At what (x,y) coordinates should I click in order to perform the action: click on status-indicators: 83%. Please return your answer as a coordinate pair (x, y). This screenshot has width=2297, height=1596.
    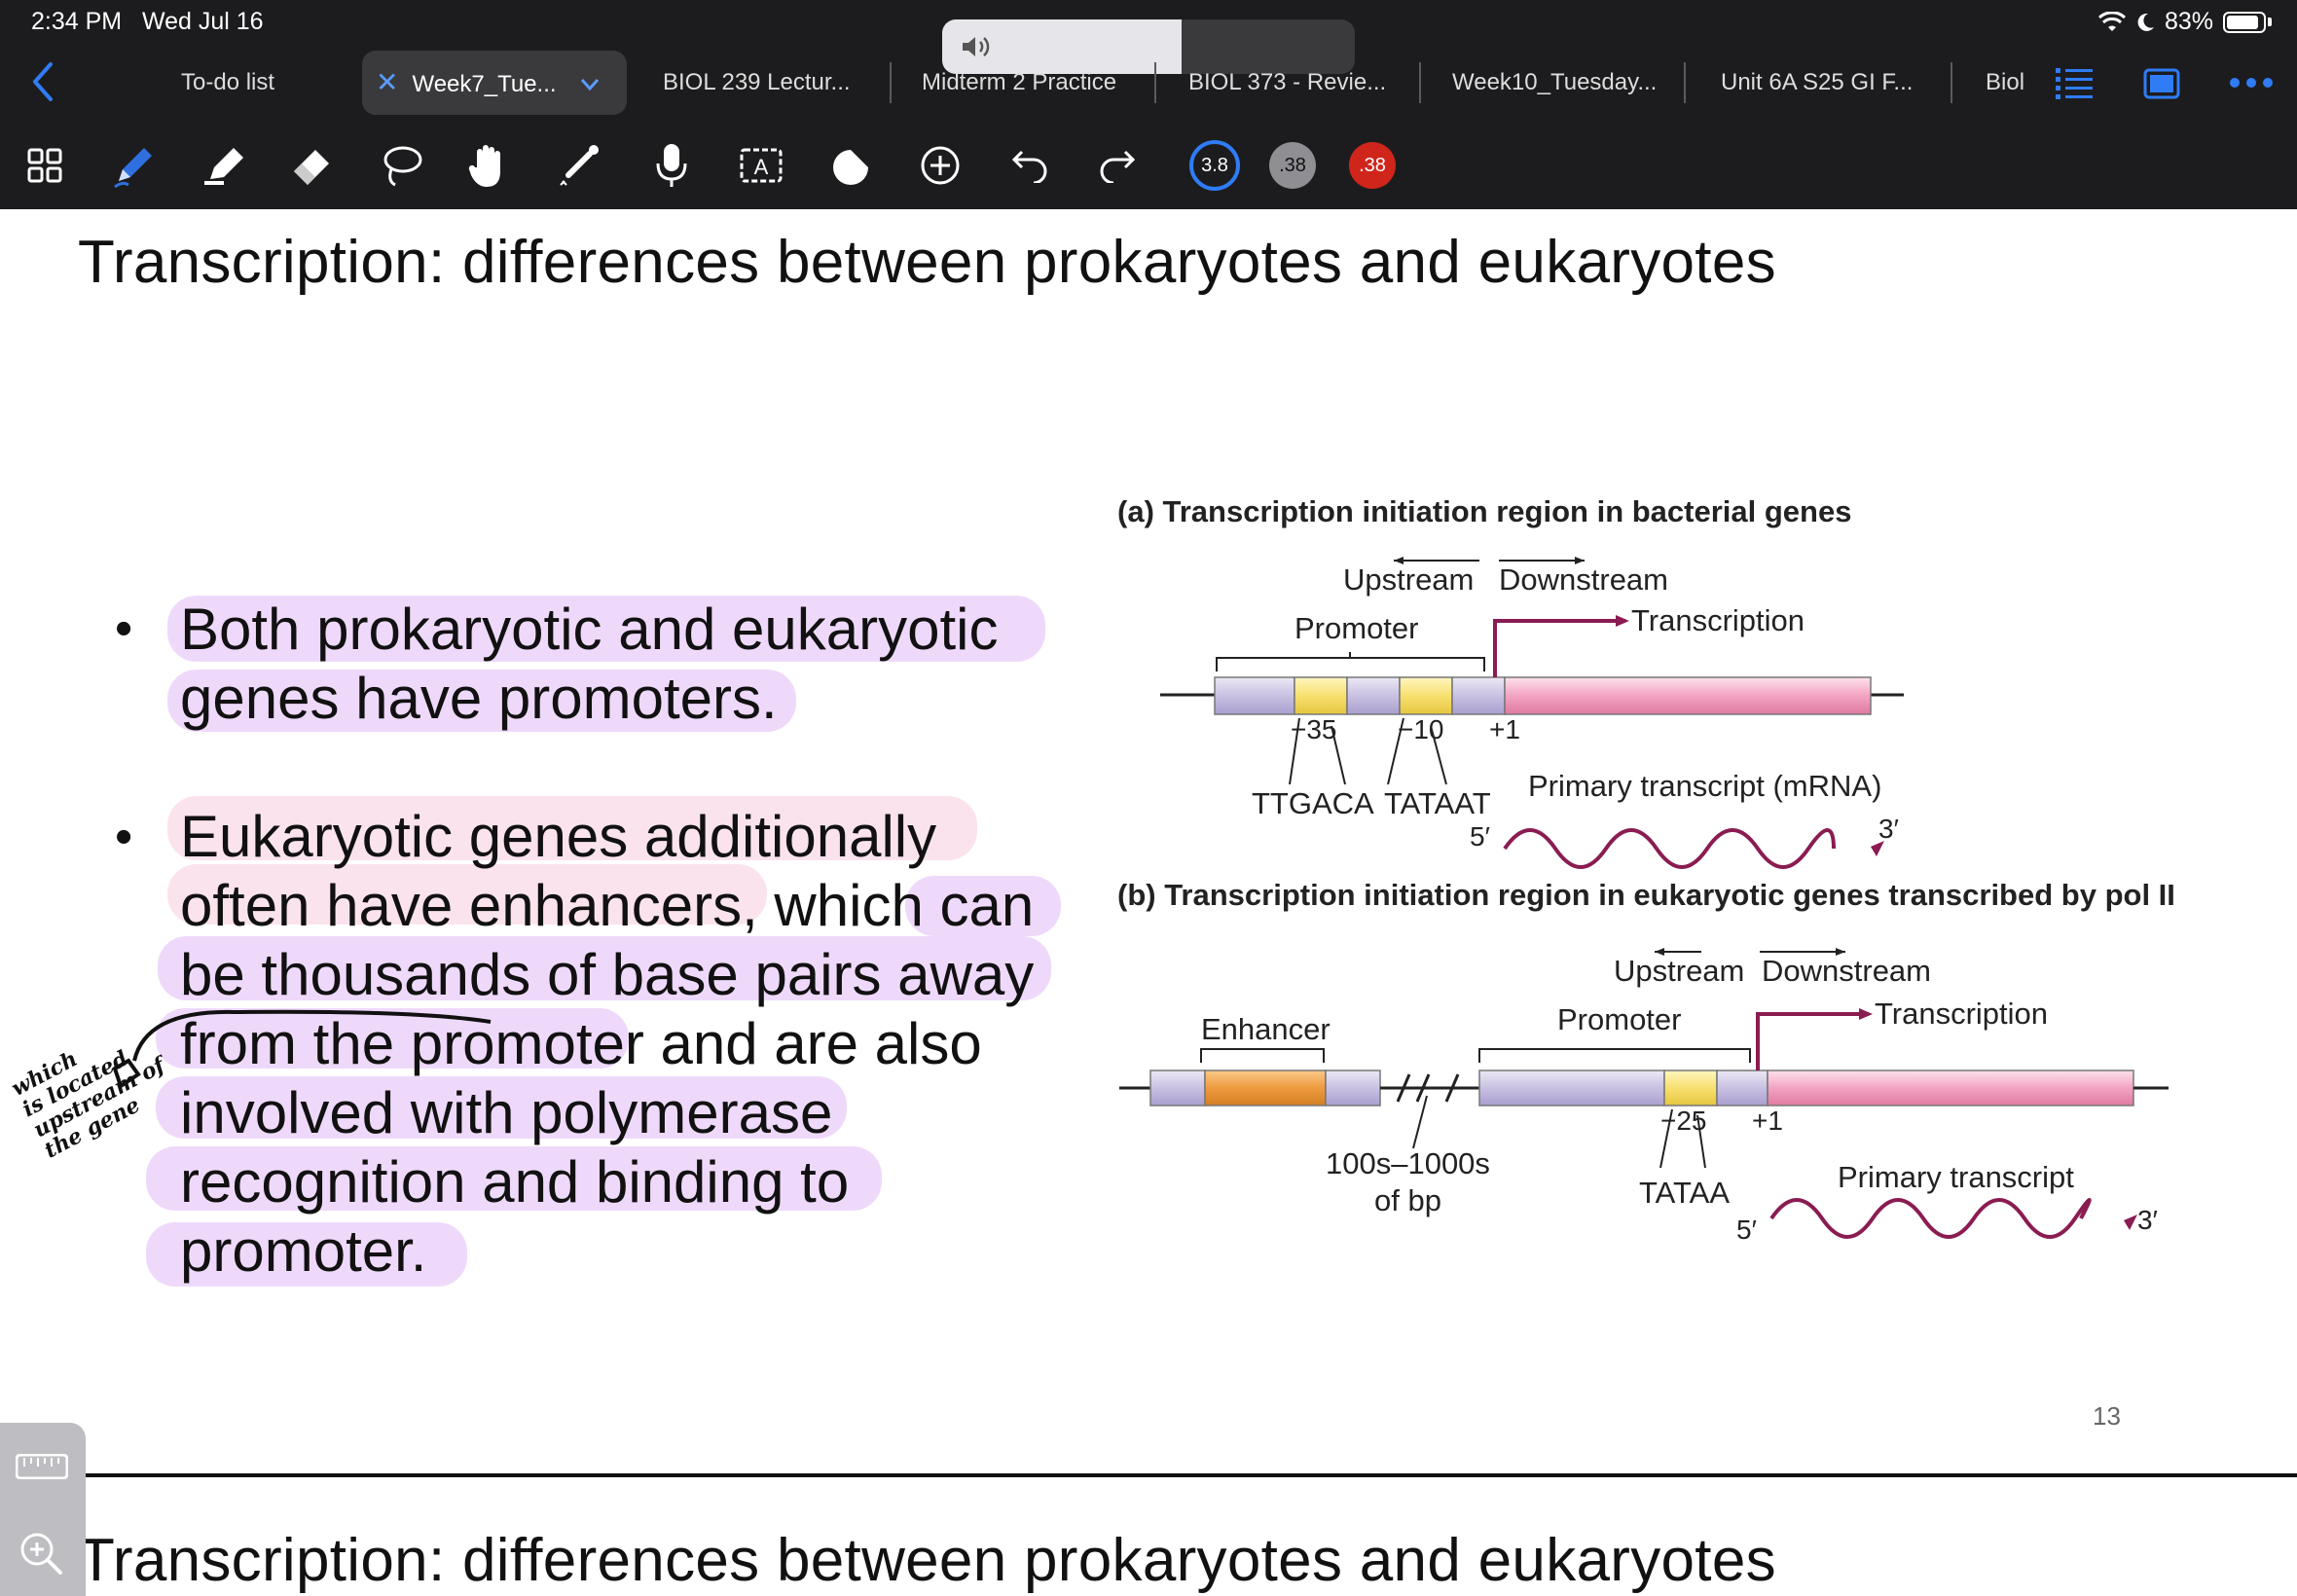
    Looking at the image, I should click on (2184, 22).